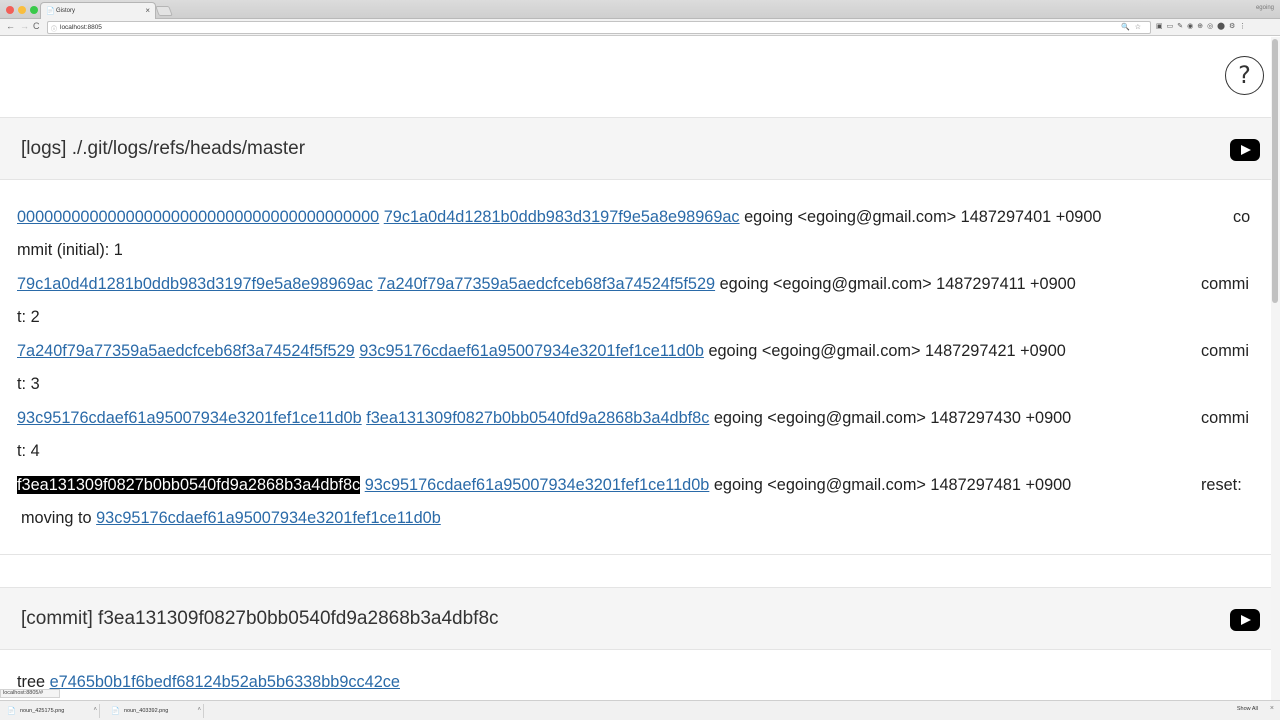 The height and width of the screenshot is (720, 1280). I want to click on download-item: 📄 noun_425175.png ˄, so click(50, 711).